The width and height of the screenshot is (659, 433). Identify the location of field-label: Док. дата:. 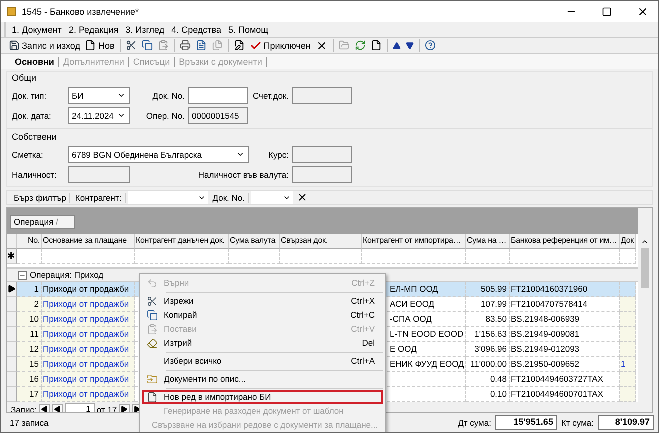
(32, 115).